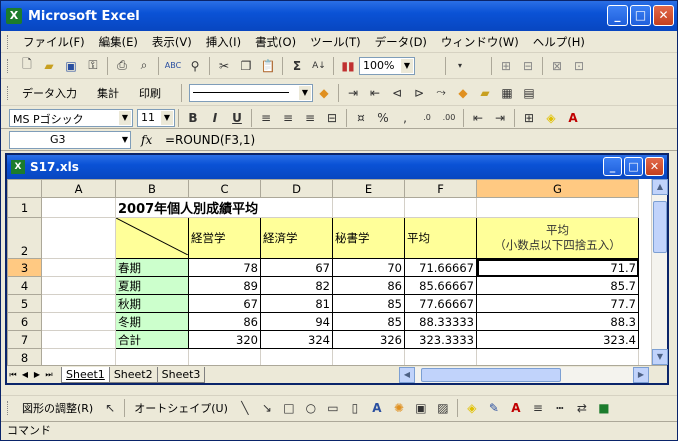 The height and width of the screenshot is (441, 678). I want to click on first-sheet-icon: ⏮, so click(13, 375).